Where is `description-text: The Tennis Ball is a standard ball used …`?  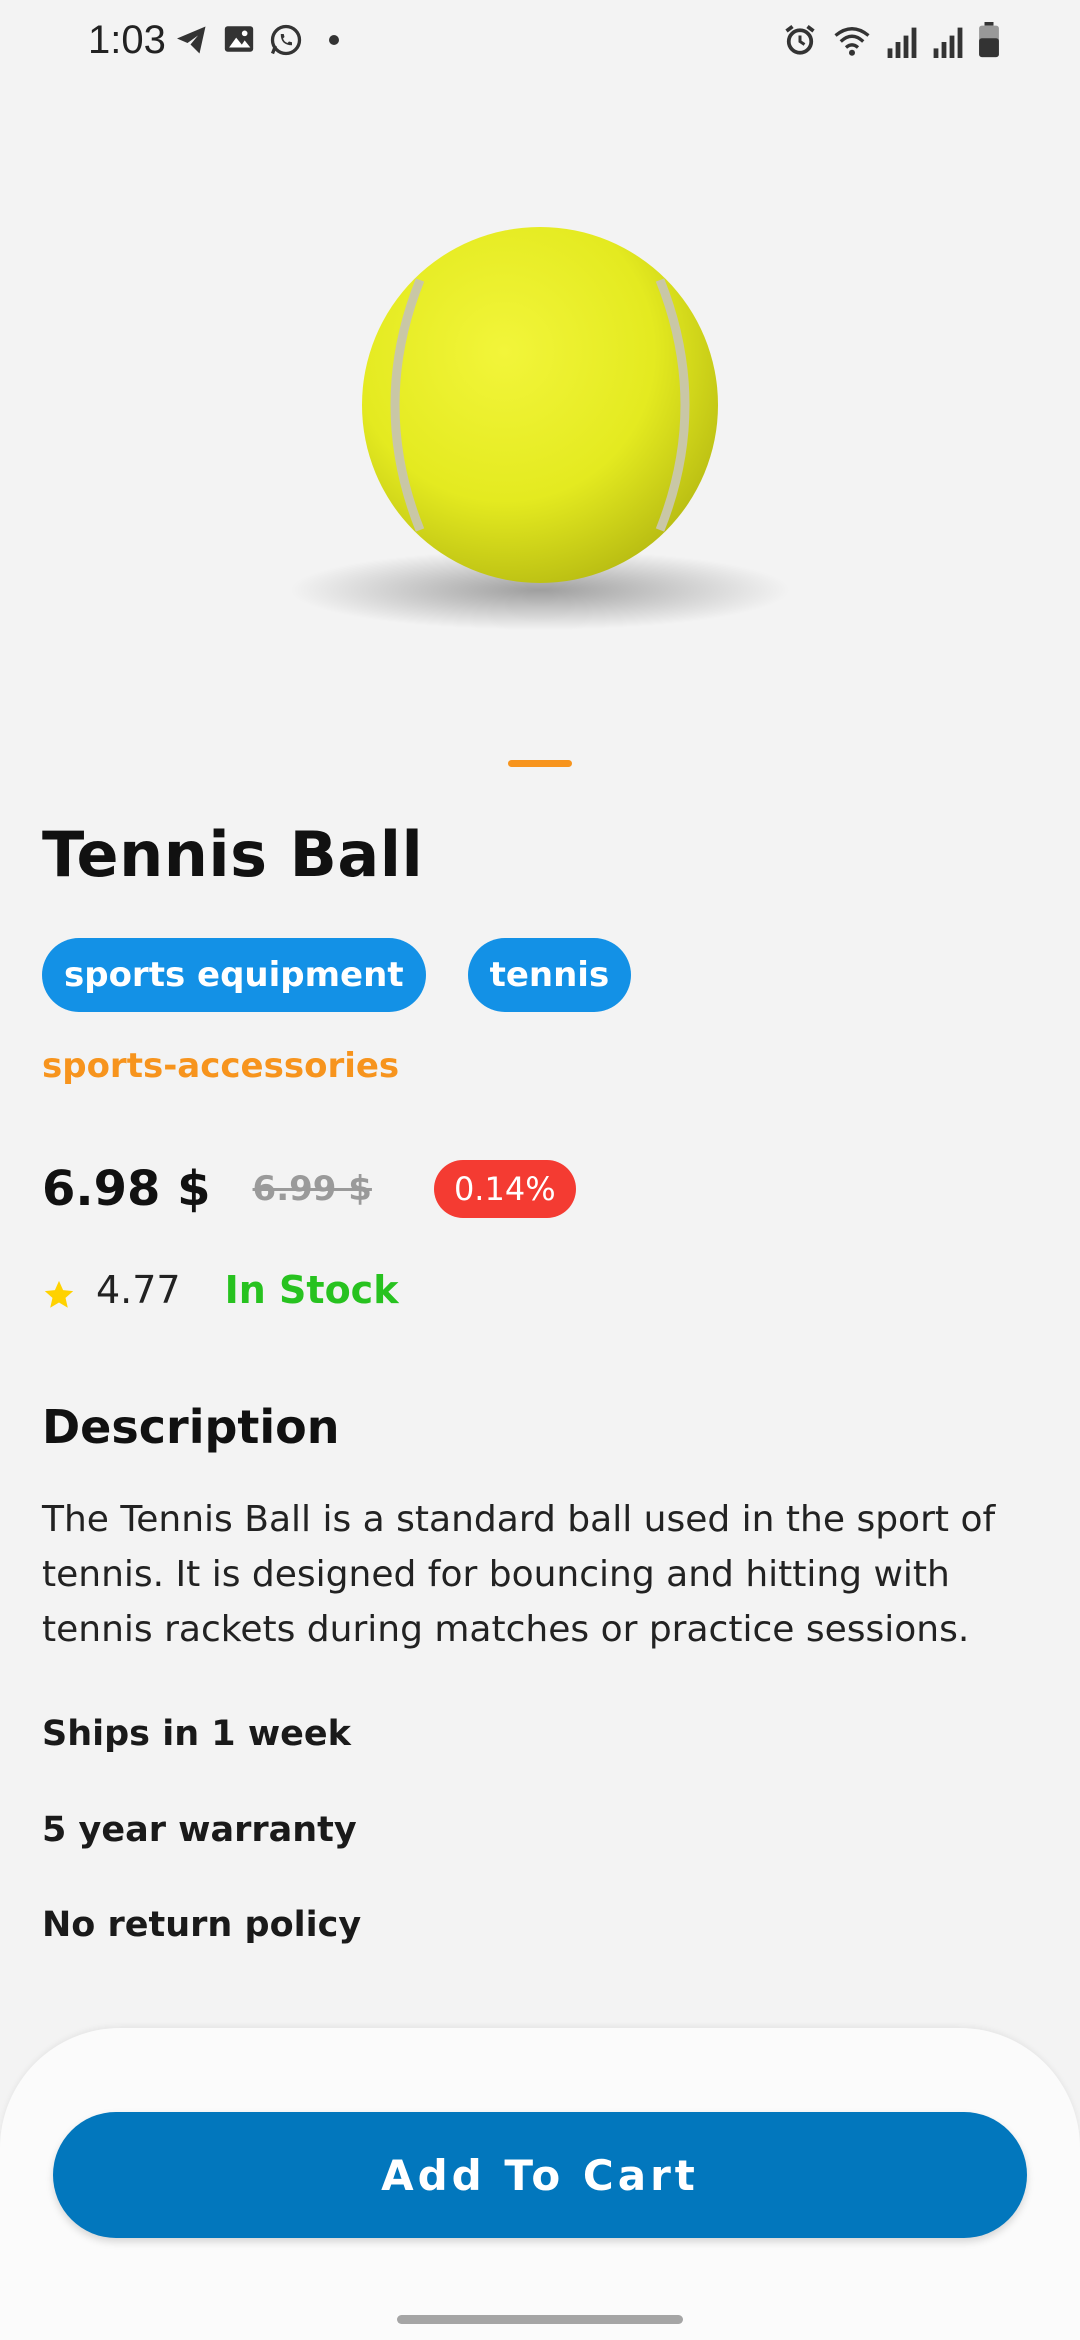 description-text: The Tennis Ball is a standard ball used … is located at coordinates (519, 1574).